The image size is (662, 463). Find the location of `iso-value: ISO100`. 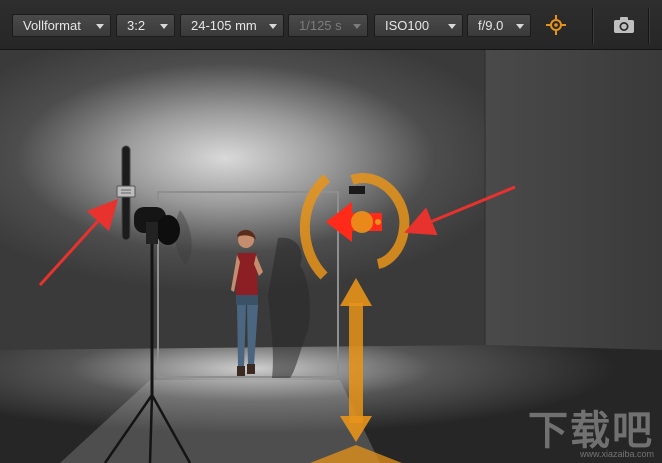

iso-value: ISO100 is located at coordinates (407, 25).